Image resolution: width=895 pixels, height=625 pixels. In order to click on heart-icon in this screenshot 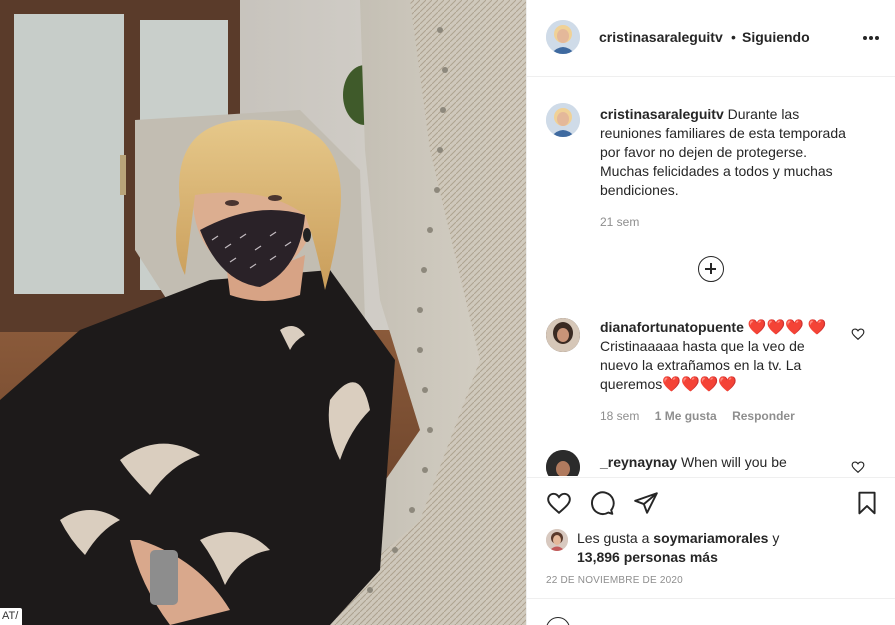, I will do `click(559, 503)`.